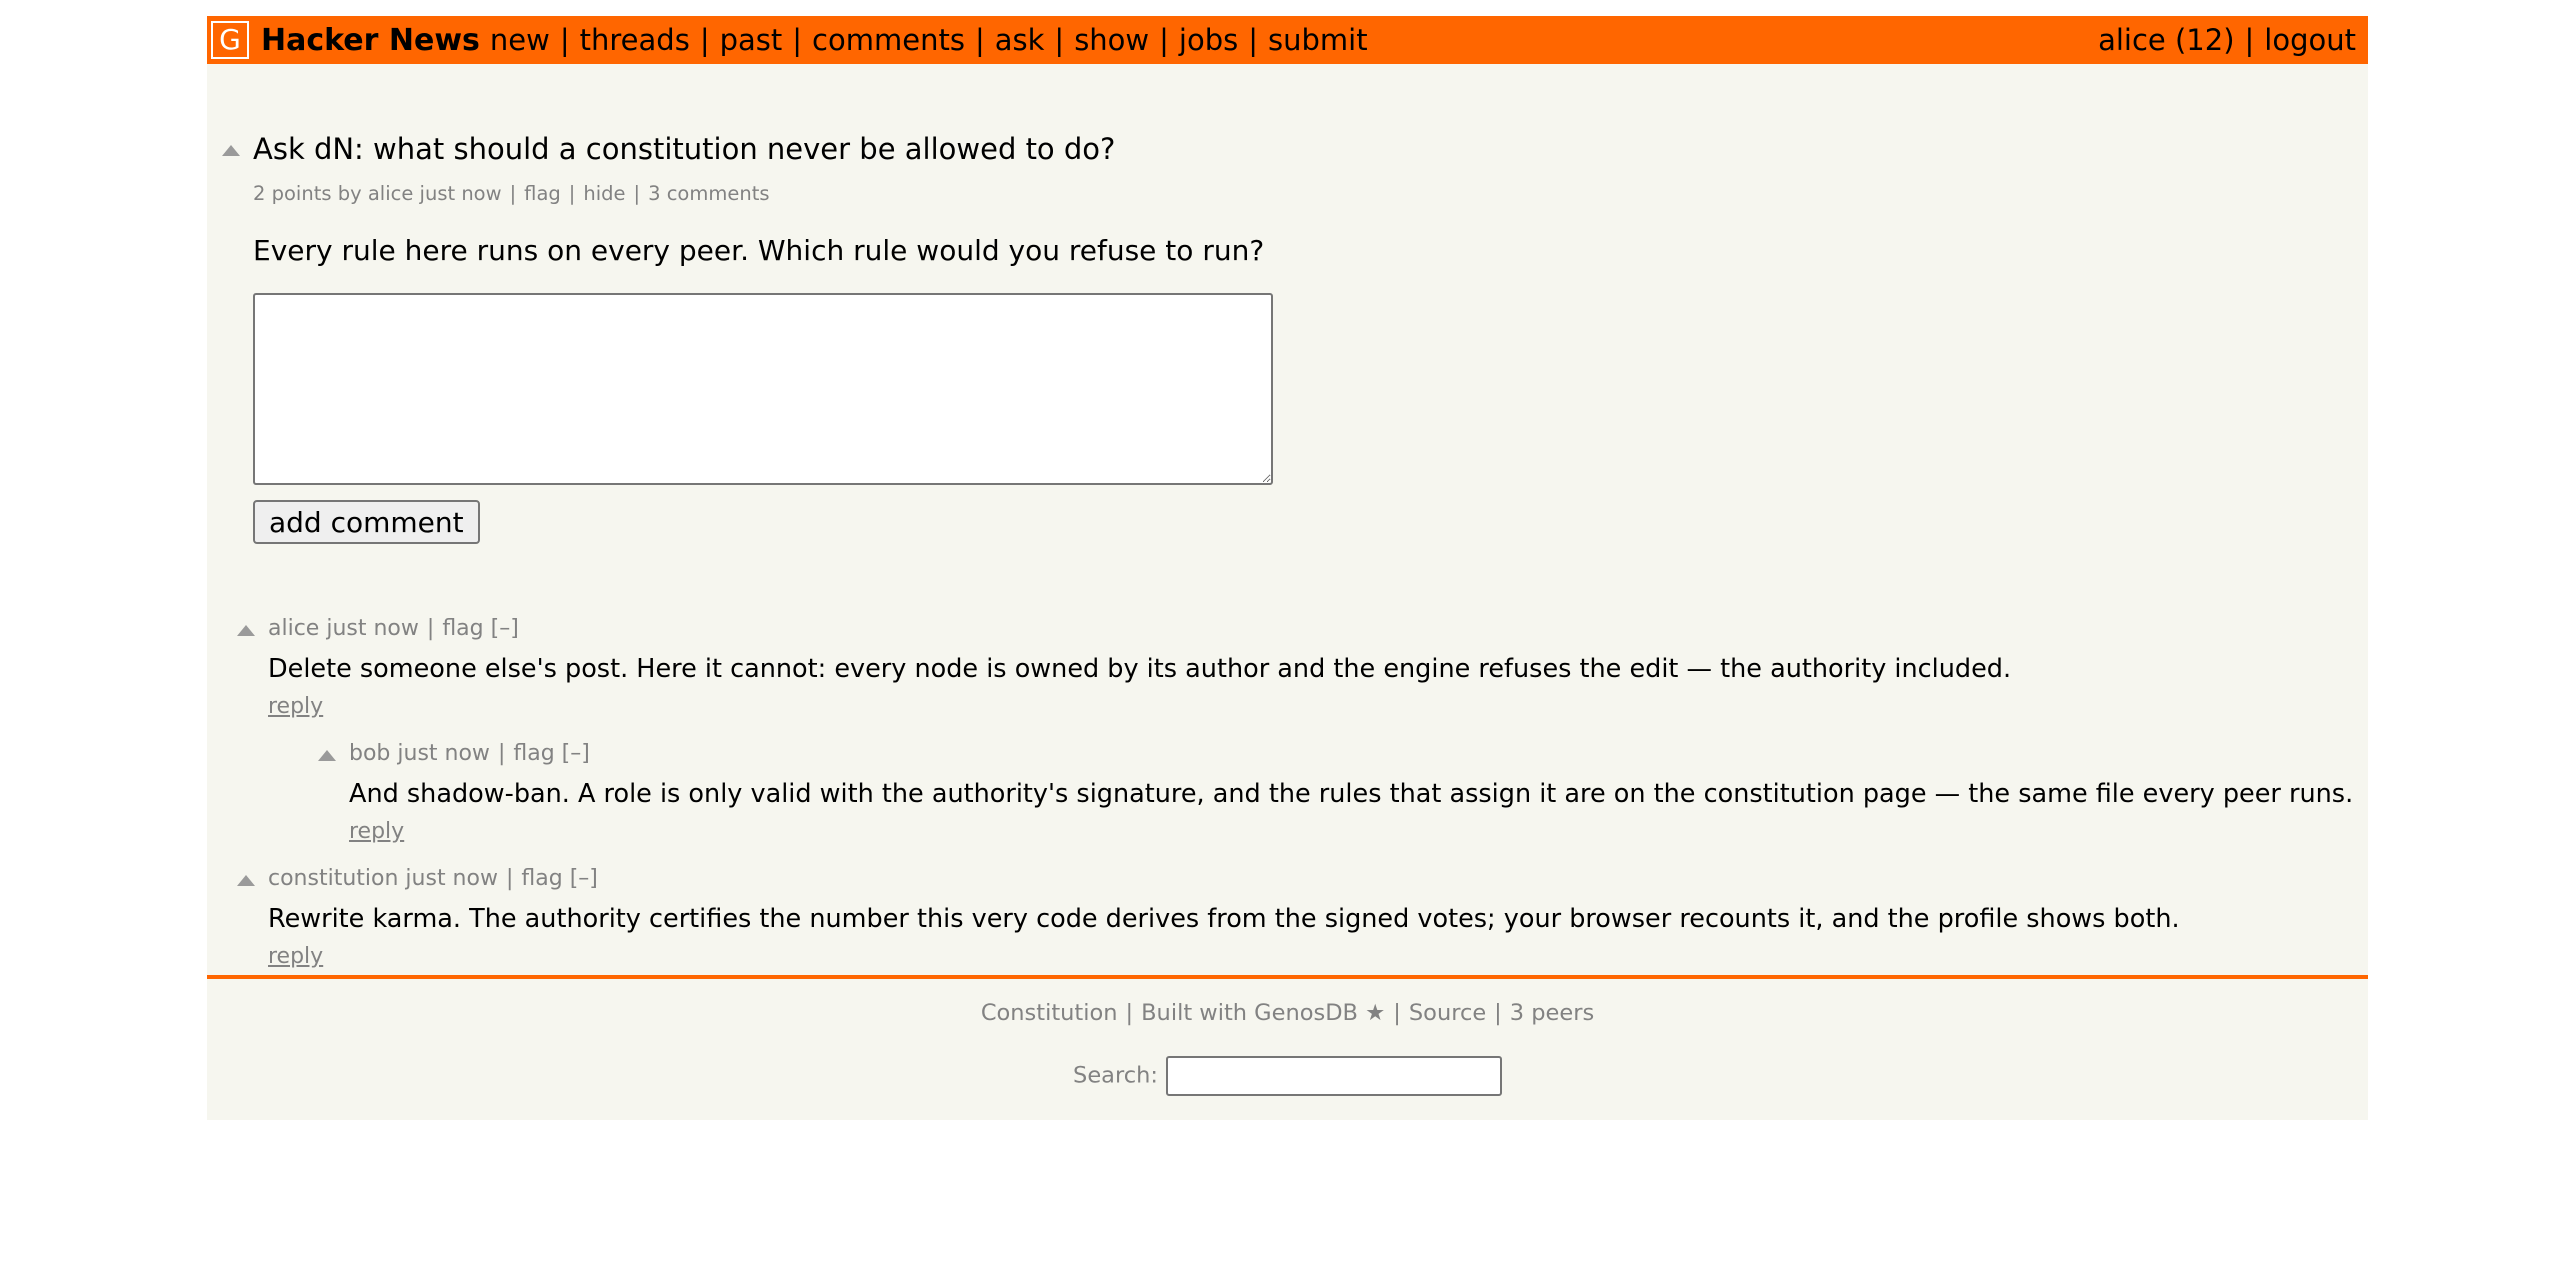 This screenshot has height=1280, width=2560. Describe the element at coordinates (1333, 1076) in the screenshot. I see `search-input` at that location.